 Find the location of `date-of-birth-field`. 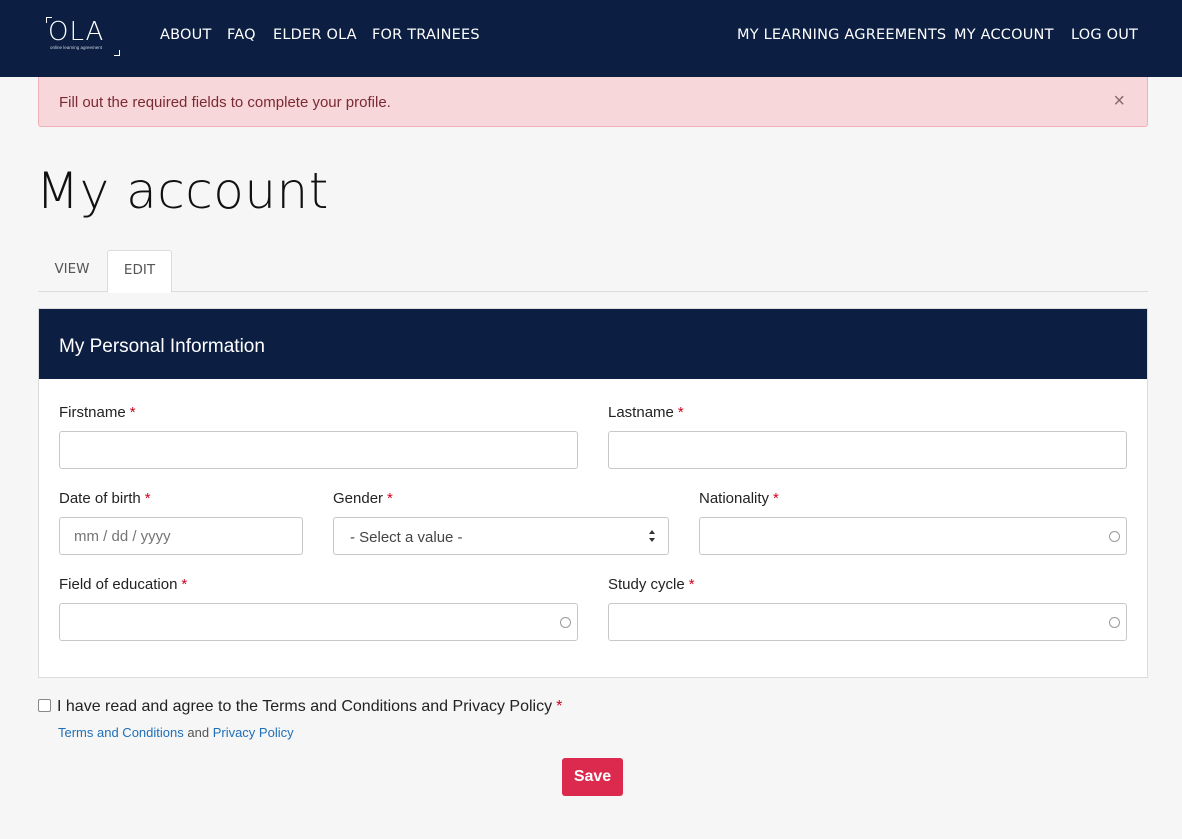

date-of-birth-field is located at coordinates (181, 536).